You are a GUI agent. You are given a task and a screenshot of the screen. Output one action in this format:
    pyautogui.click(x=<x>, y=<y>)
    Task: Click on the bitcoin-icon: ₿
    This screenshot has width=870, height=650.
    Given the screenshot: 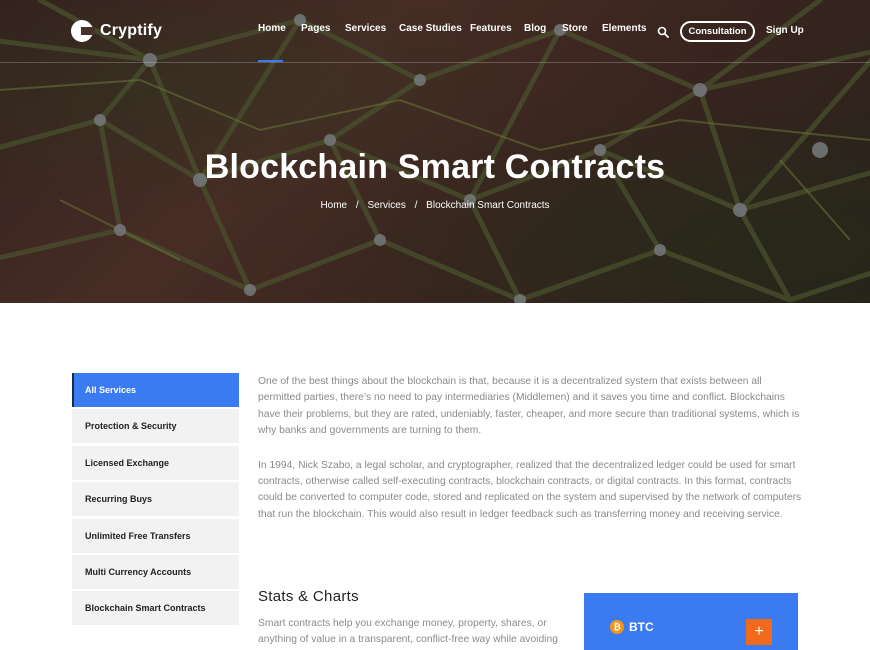 What is the action you would take?
    pyautogui.click(x=617, y=627)
    